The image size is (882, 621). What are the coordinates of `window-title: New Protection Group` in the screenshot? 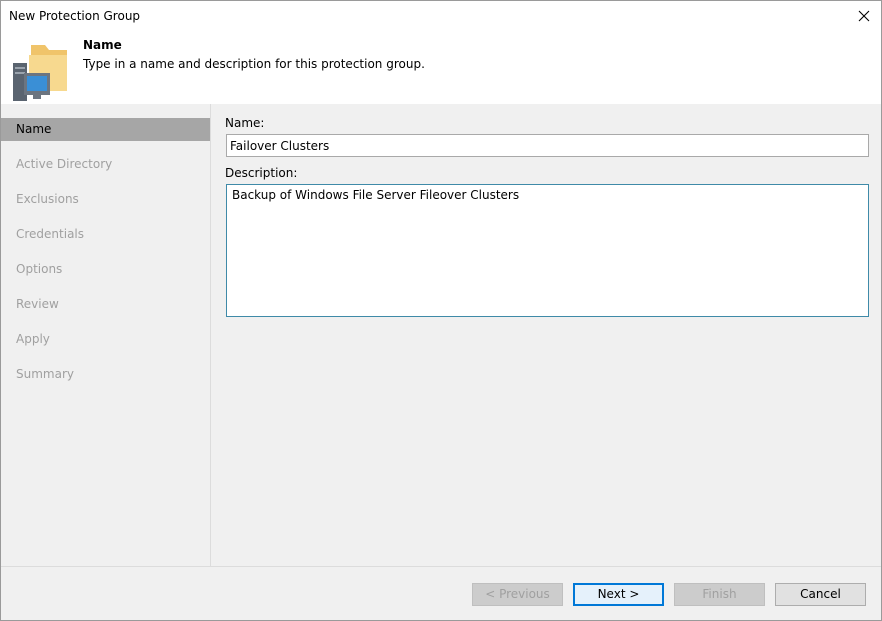 It's located at (75, 16).